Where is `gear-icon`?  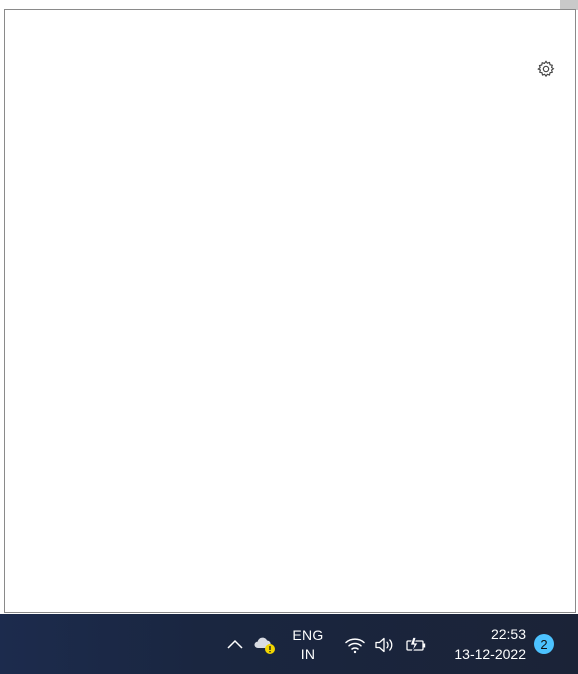 gear-icon is located at coordinates (546, 69).